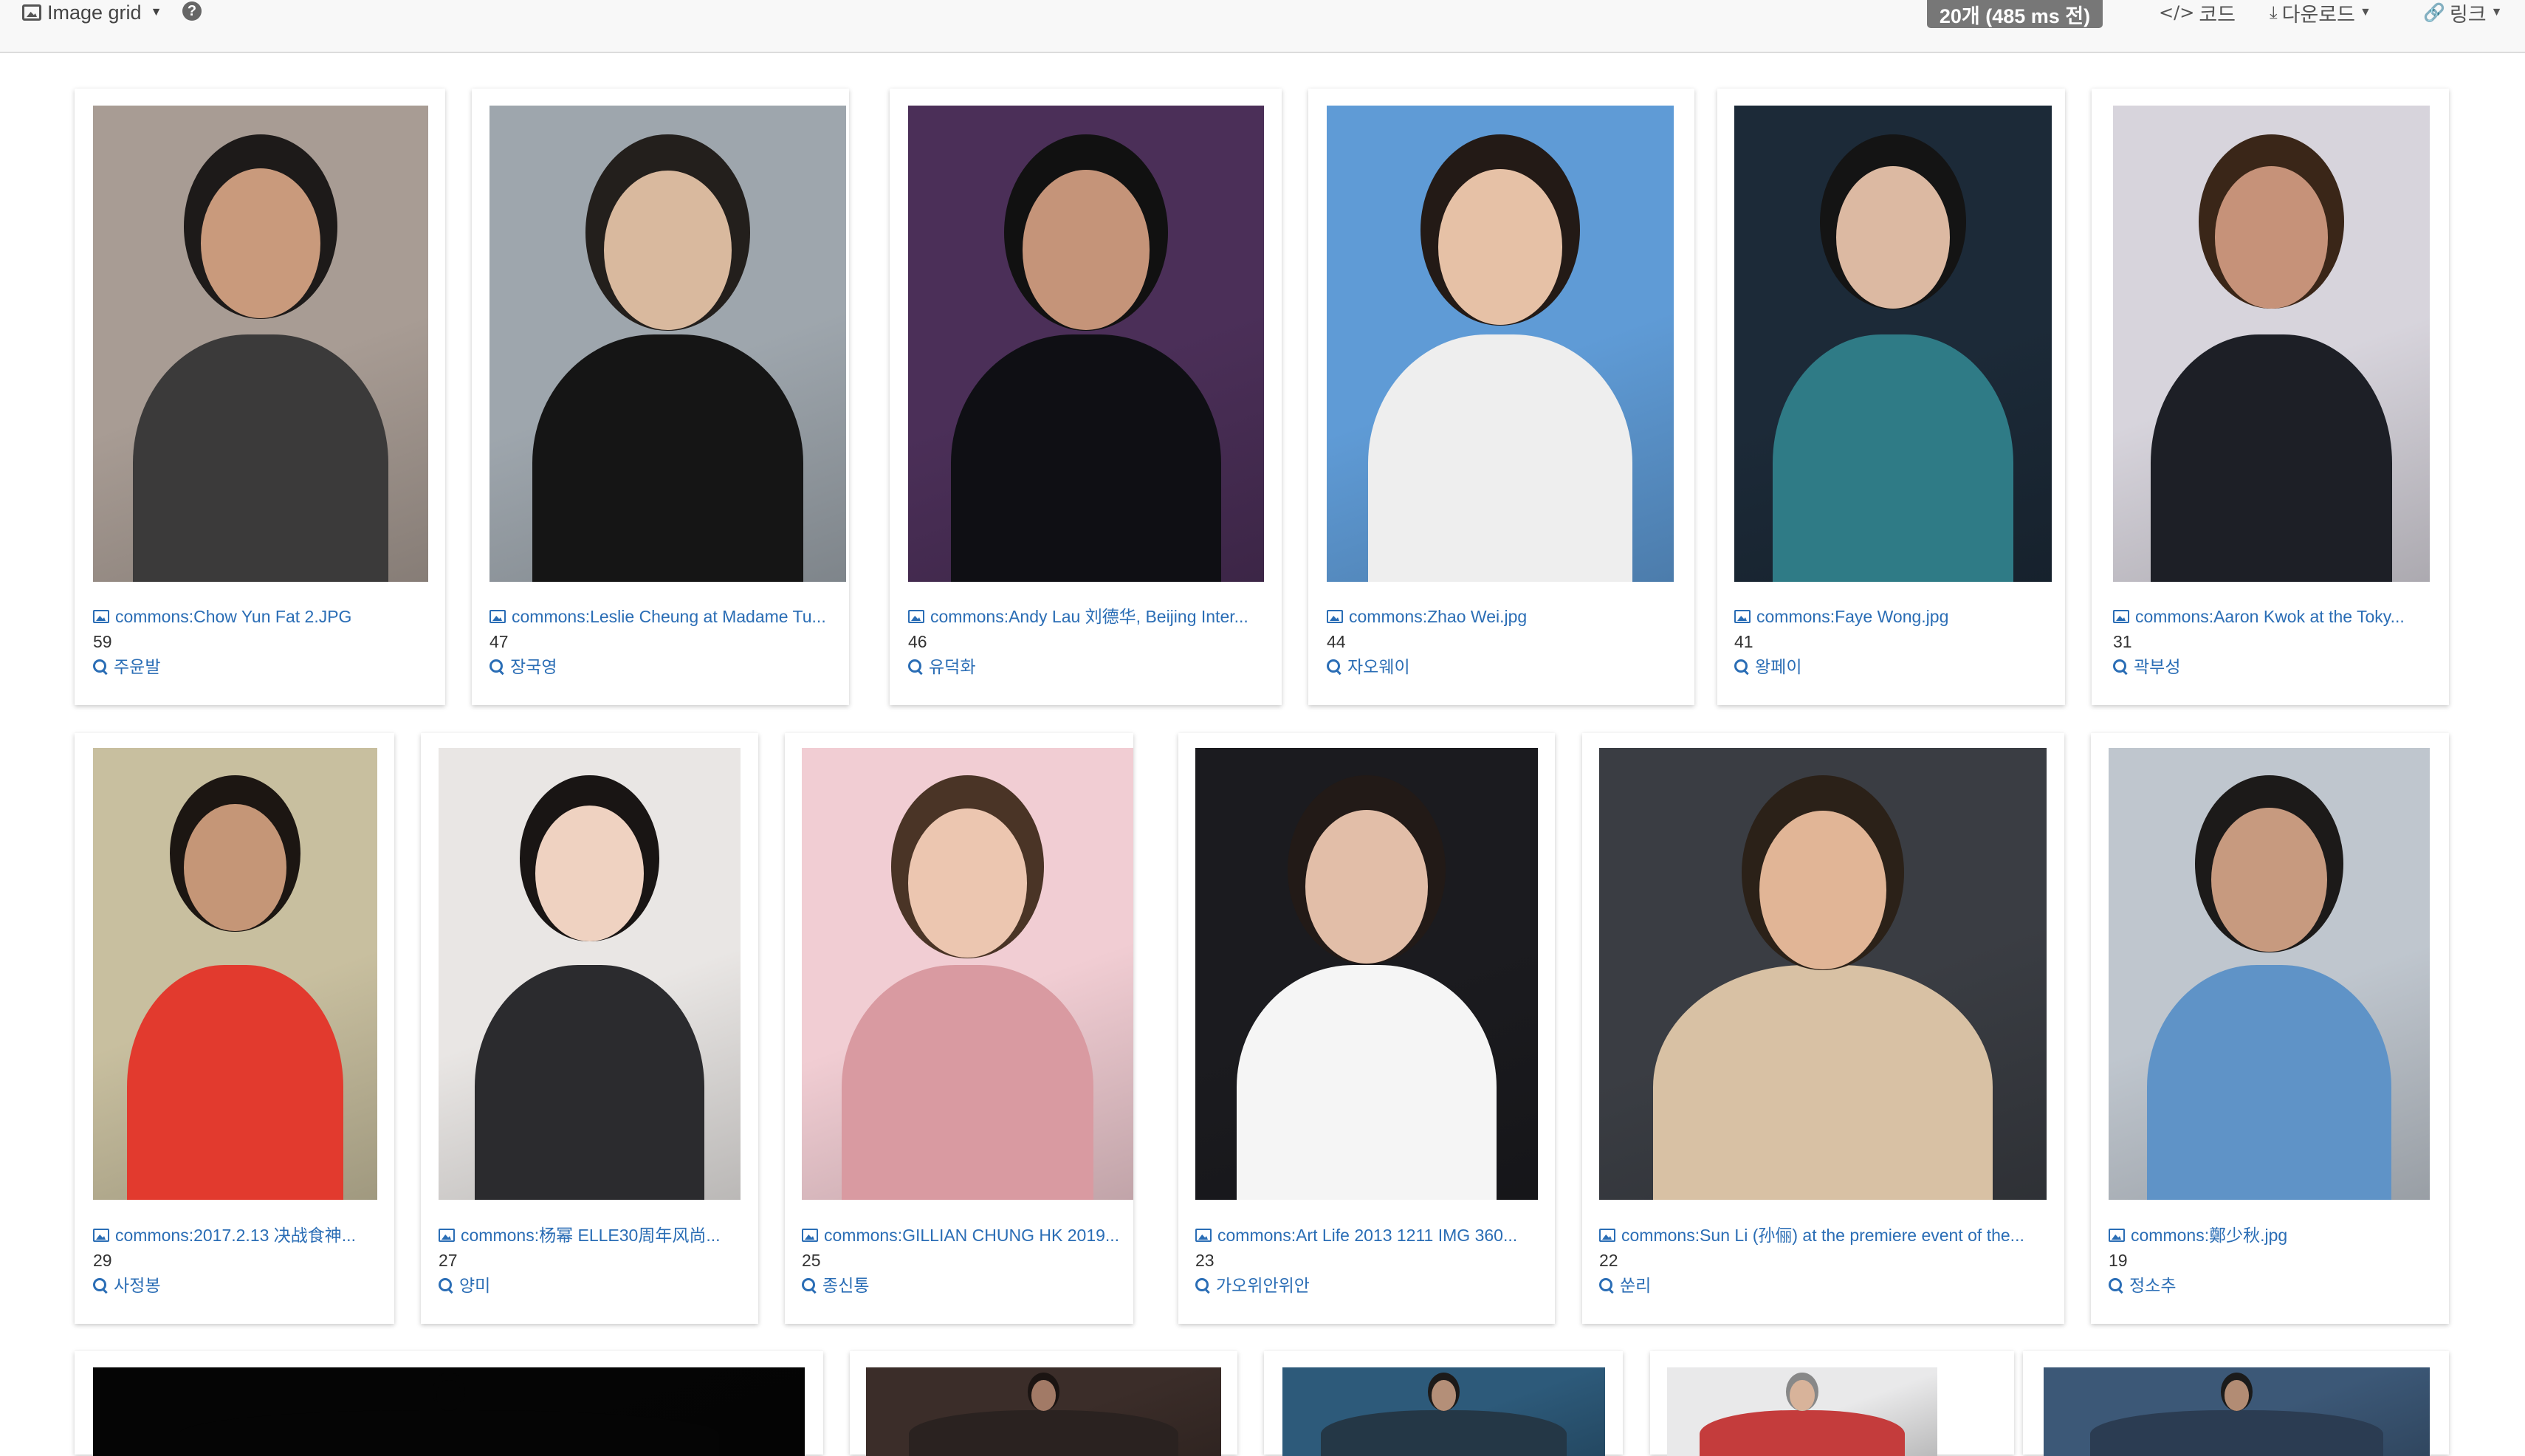 This screenshot has height=1456, width=2525. Describe the element at coordinates (952, 667) in the screenshot. I see `query-label: 유덕화` at that location.